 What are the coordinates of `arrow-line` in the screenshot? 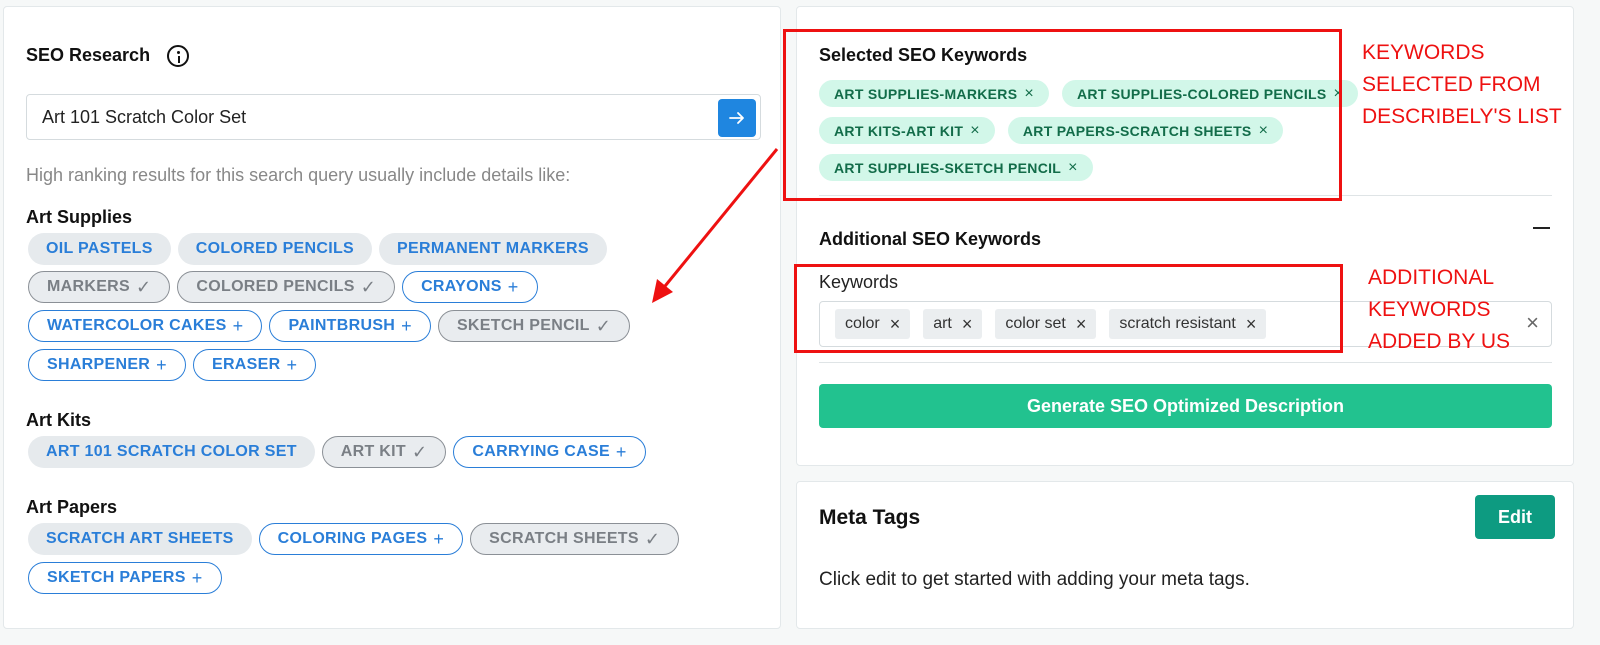 It's located at (719, 220).